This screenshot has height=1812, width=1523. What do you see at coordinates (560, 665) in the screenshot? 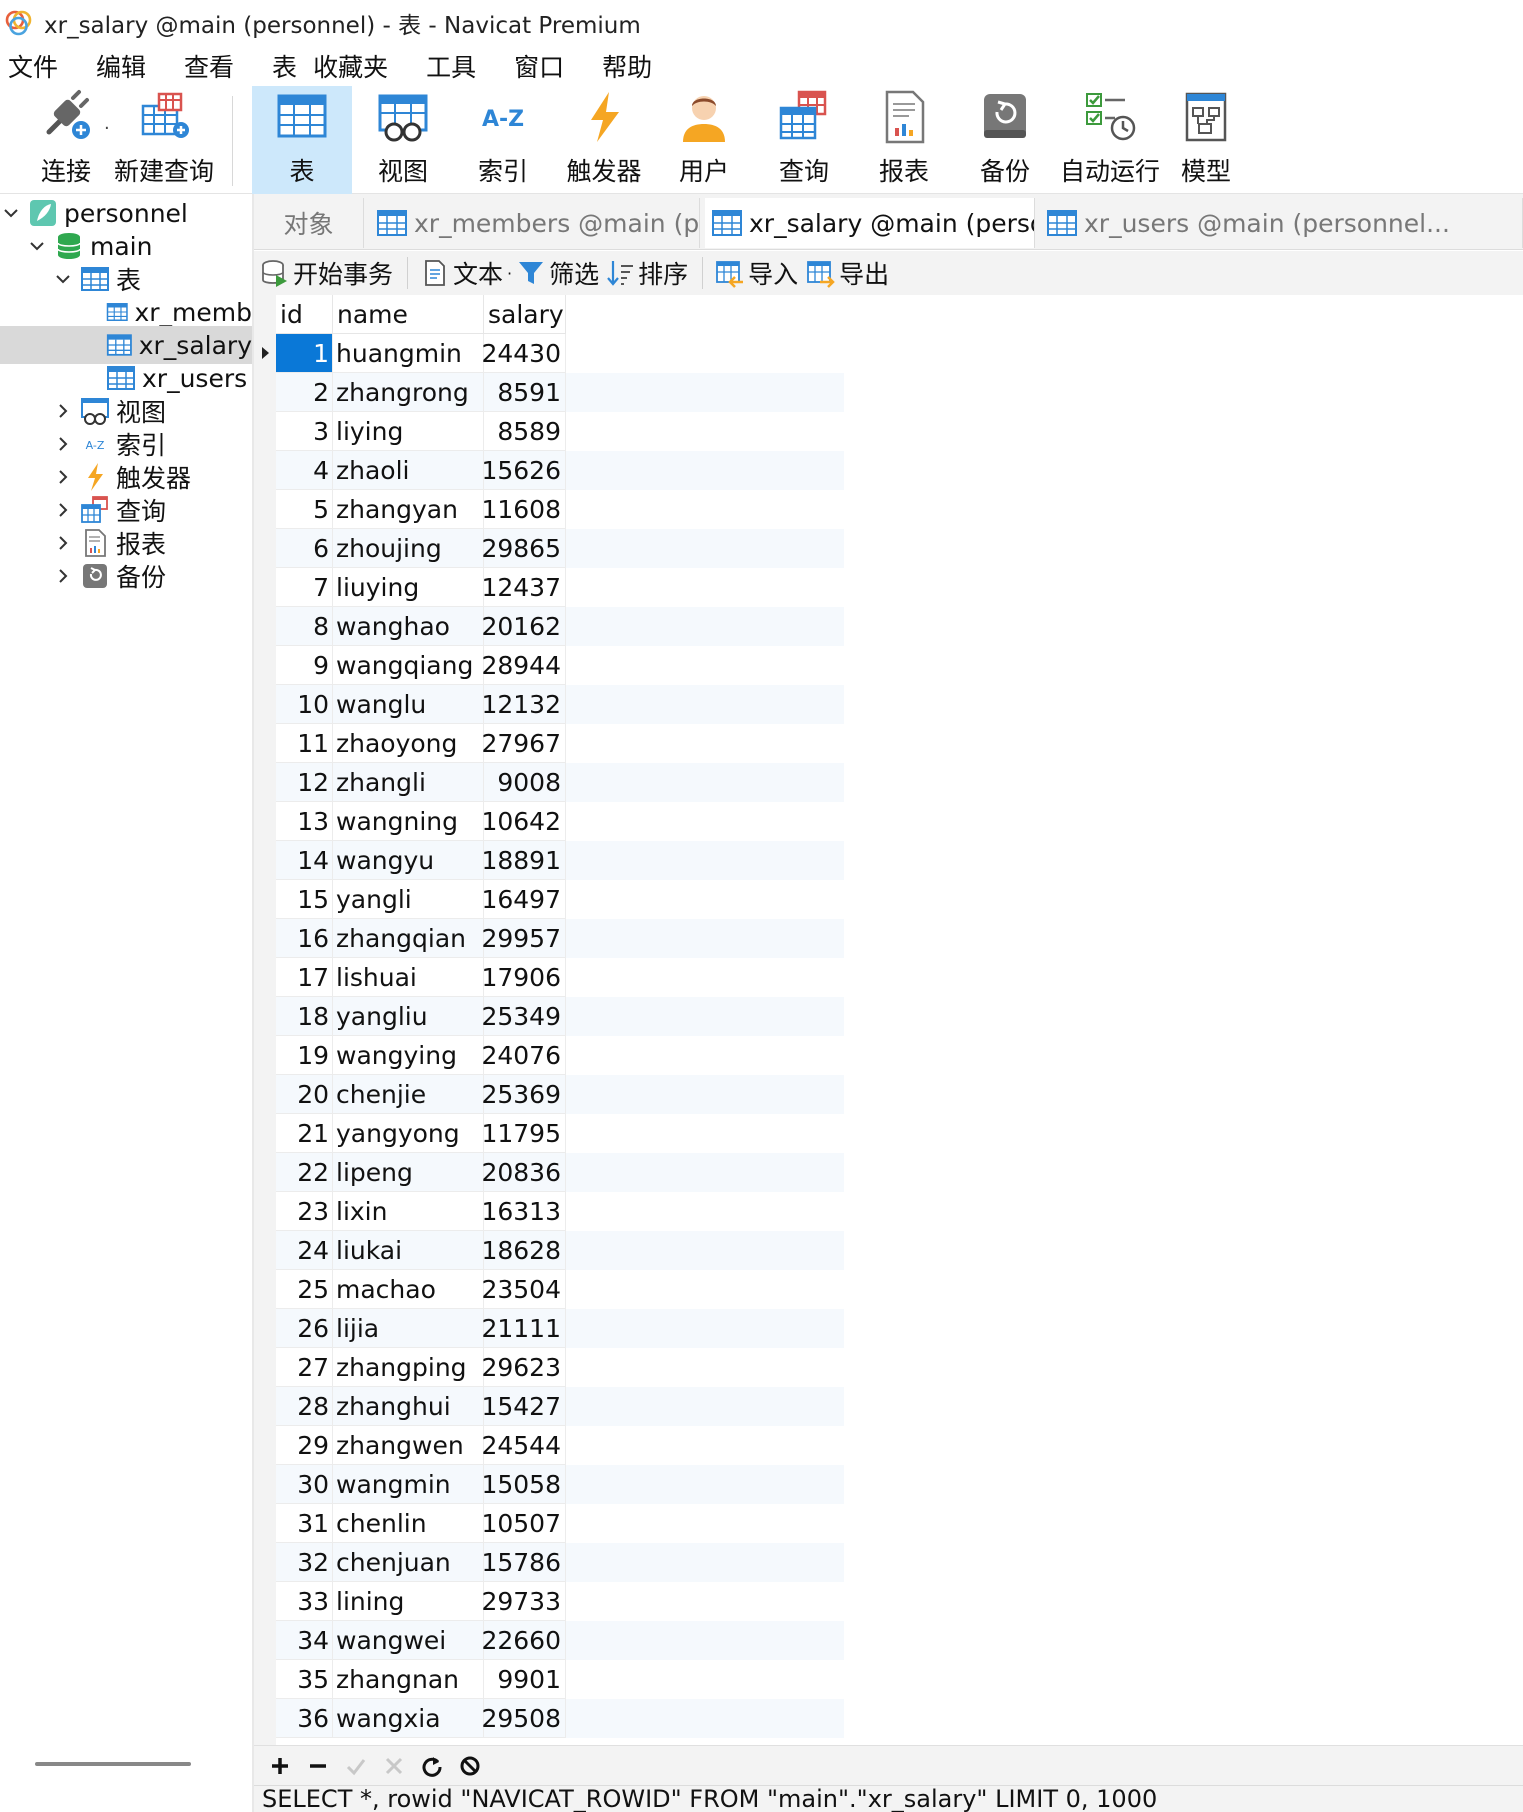
I see `table-row: 9 wangqiang 28944` at bounding box center [560, 665].